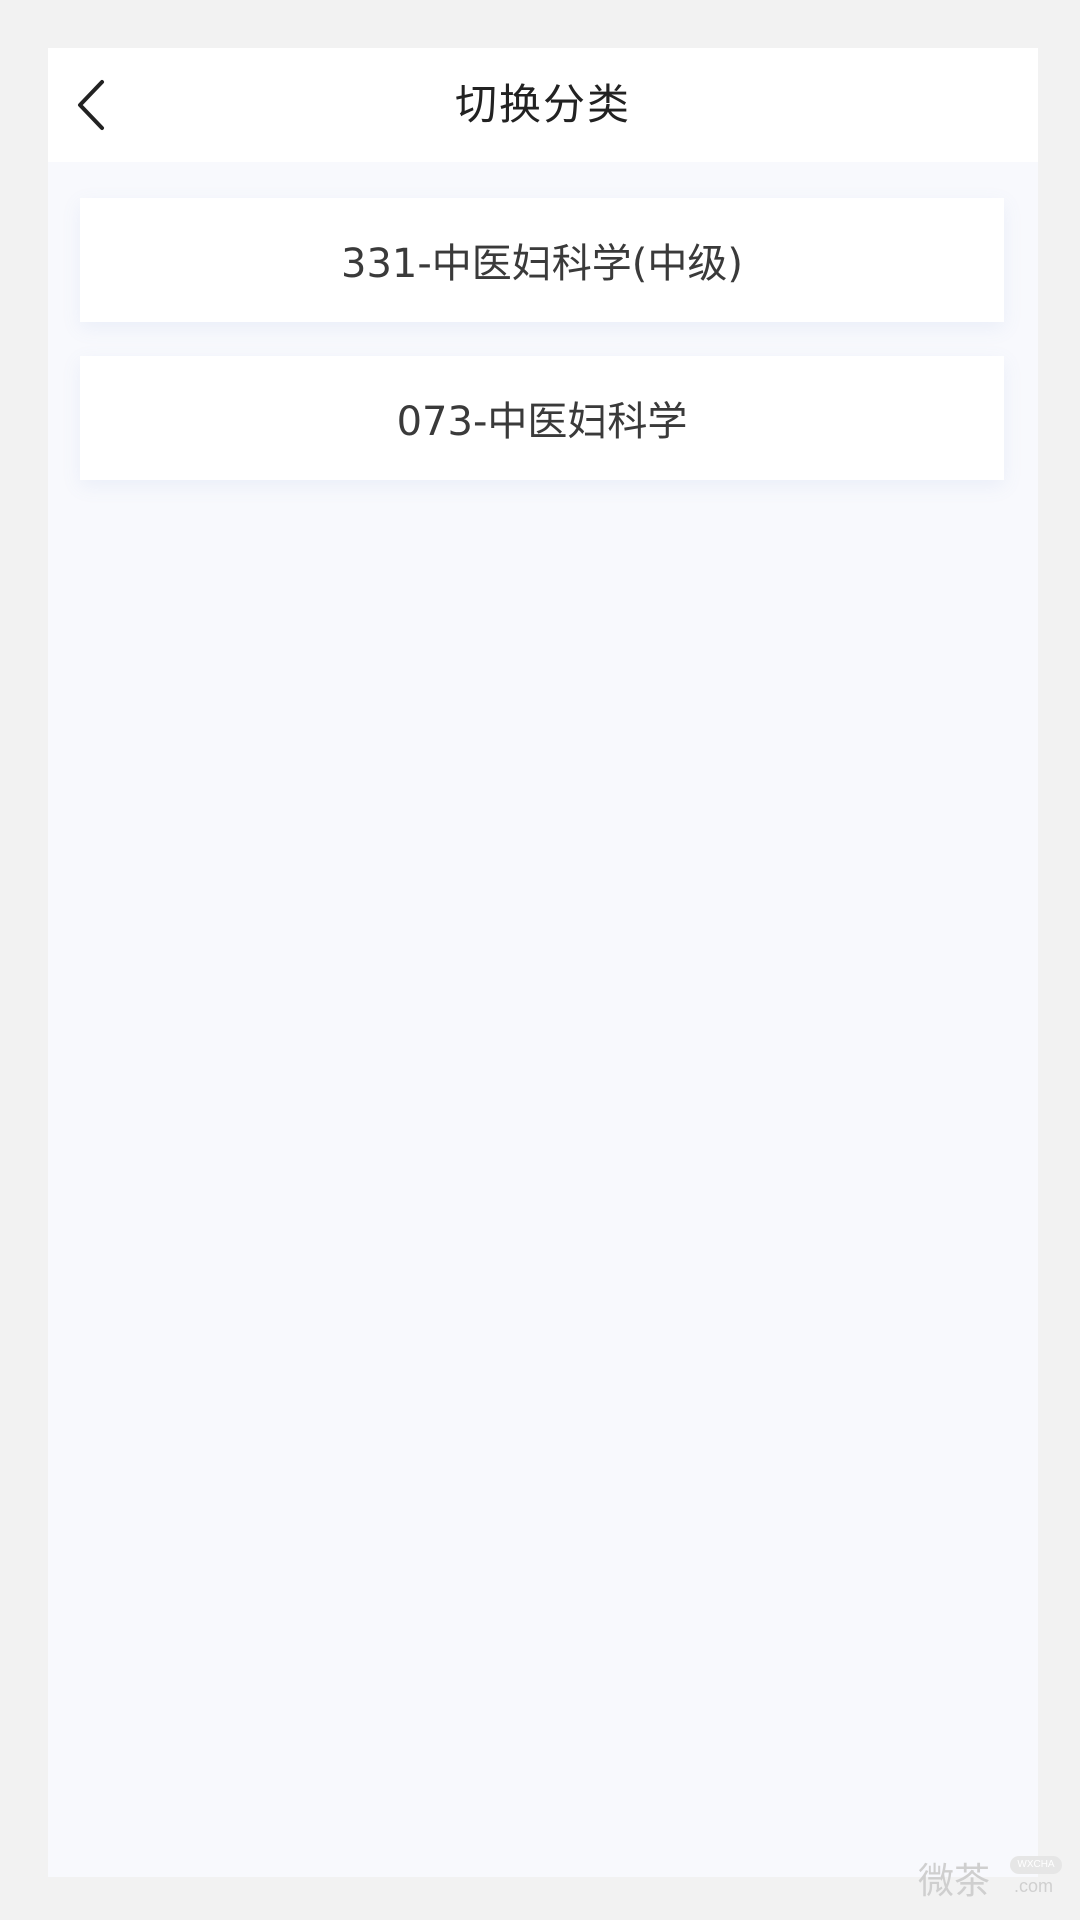 This screenshot has width=1080, height=1920. I want to click on category-item-label: 331-中医妇科学(中级), so click(542, 264).